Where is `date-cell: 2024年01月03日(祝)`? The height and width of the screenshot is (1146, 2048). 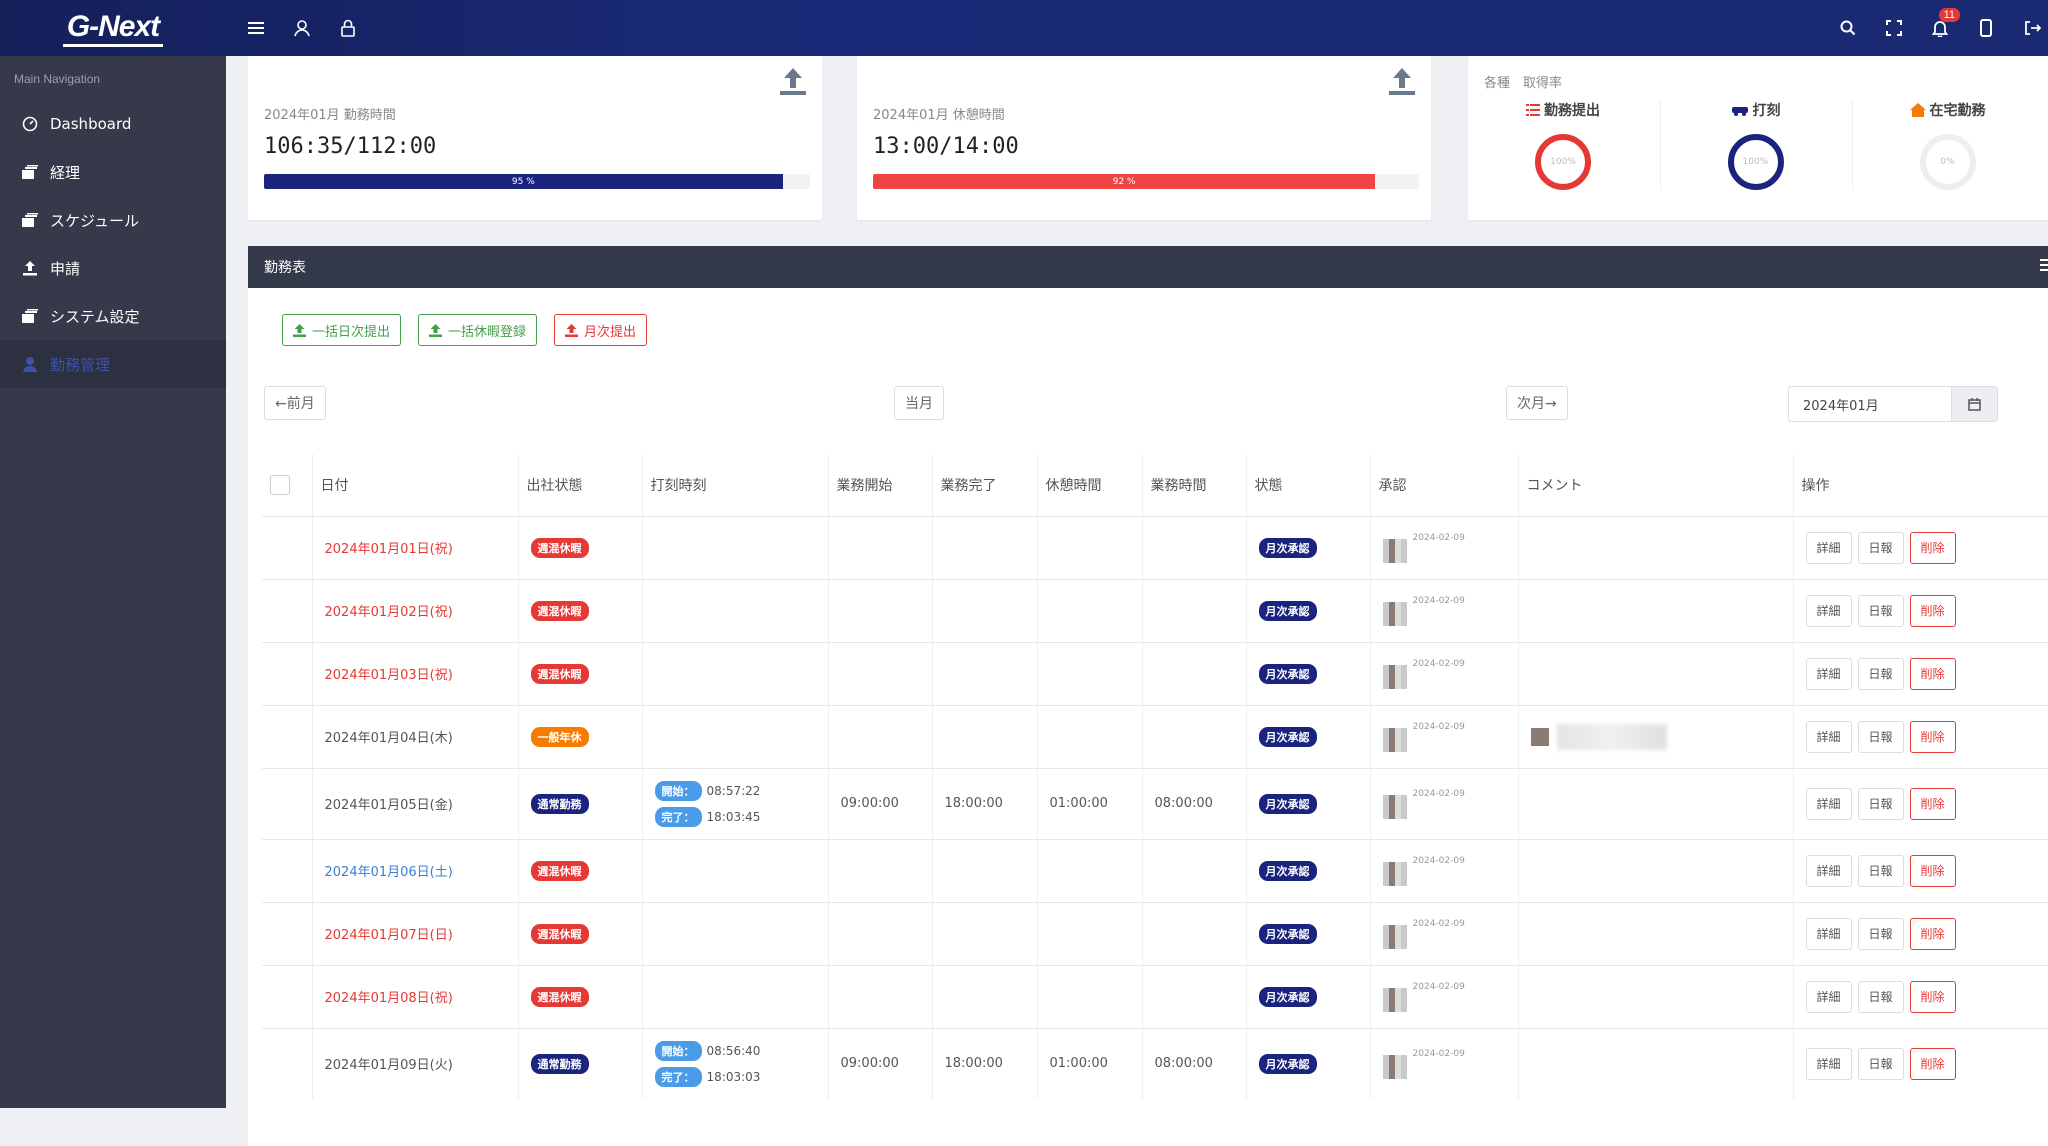 date-cell: 2024年01月03日(祝) is located at coordinates (415, 673).